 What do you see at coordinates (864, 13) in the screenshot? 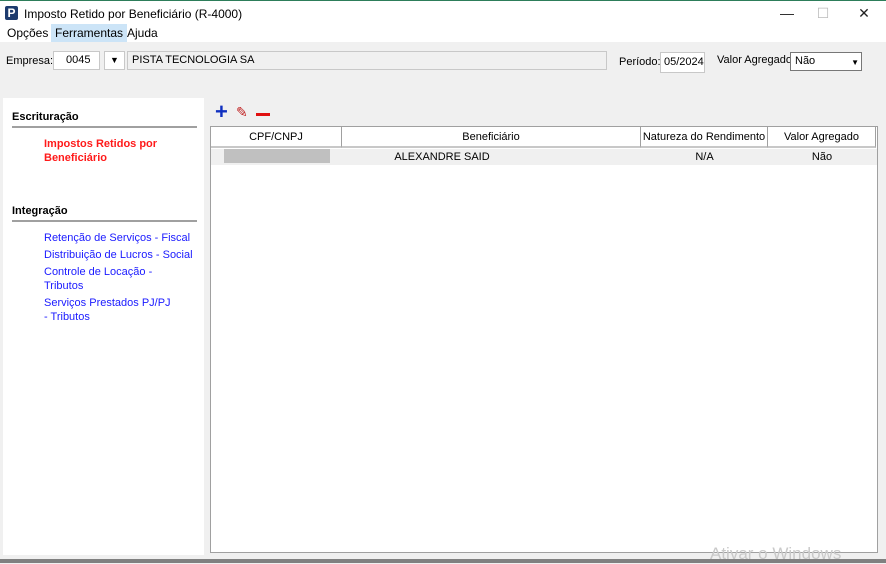
I see `close-button: ✕` at bounding box center [864, 13].